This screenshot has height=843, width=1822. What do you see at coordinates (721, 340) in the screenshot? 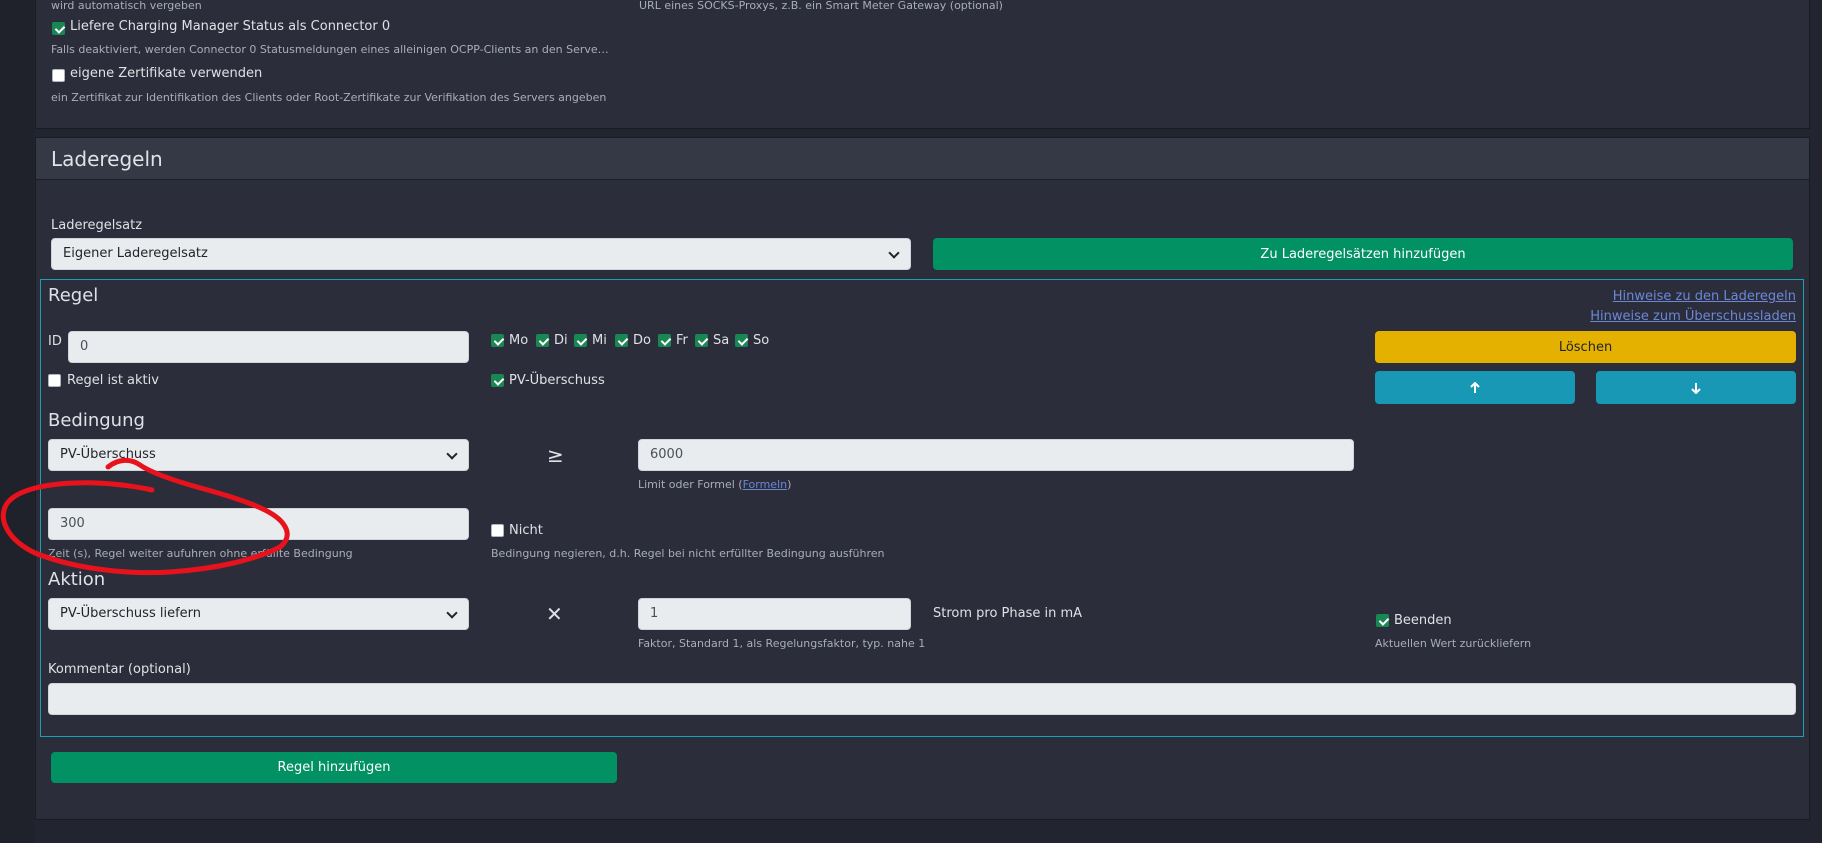
I see `day-sa-label: Sa` at bounding box center [721, 340].